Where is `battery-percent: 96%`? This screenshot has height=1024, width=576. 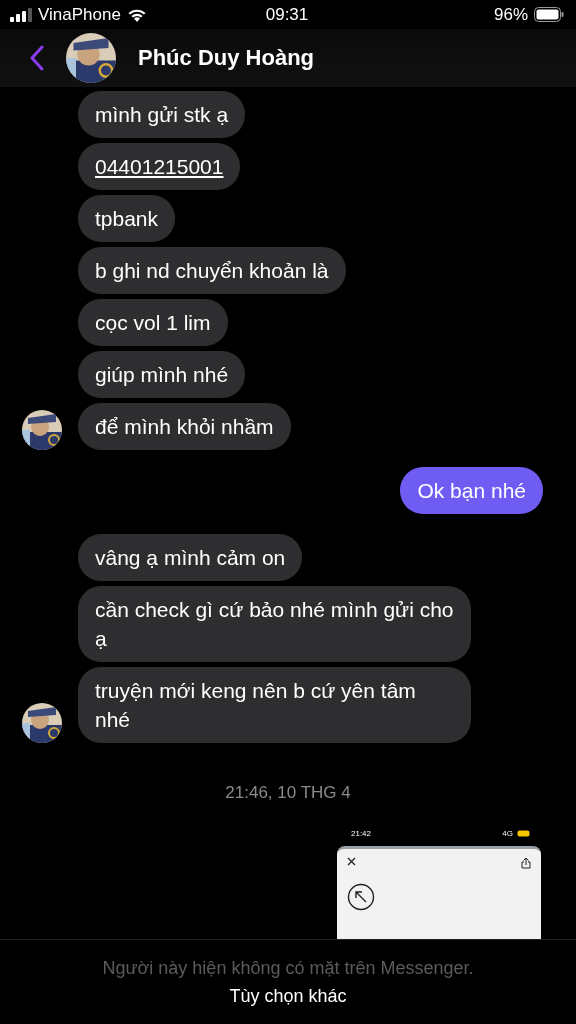
battery-percent: 96% is located at coordinates (511, 14).